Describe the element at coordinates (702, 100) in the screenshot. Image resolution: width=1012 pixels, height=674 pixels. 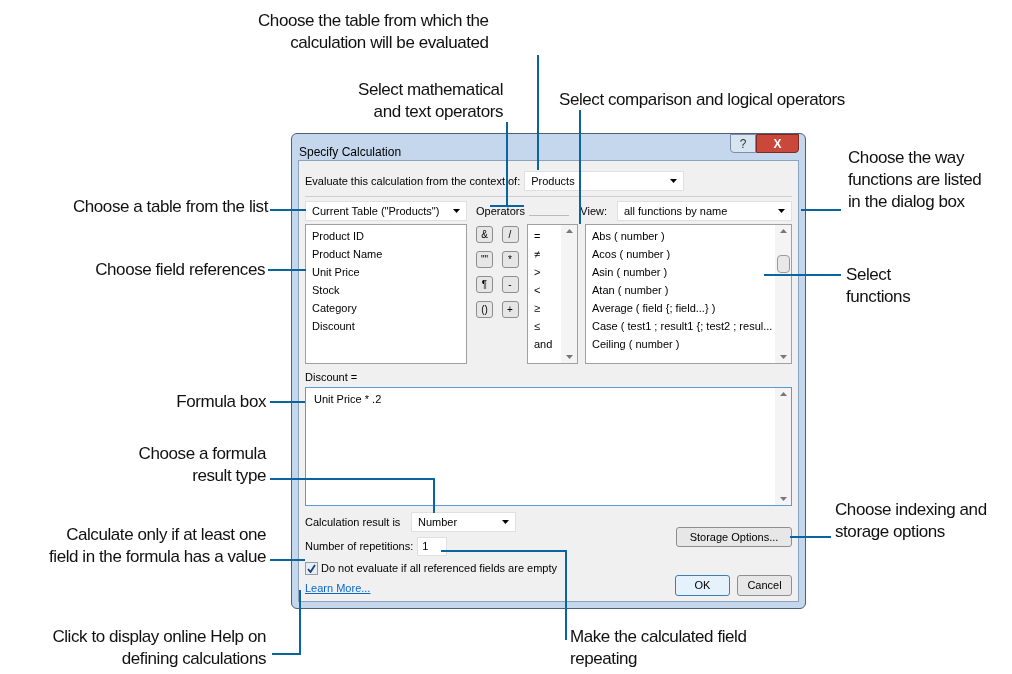
I see `callout-text: Select comparison and logical operators` at that location.